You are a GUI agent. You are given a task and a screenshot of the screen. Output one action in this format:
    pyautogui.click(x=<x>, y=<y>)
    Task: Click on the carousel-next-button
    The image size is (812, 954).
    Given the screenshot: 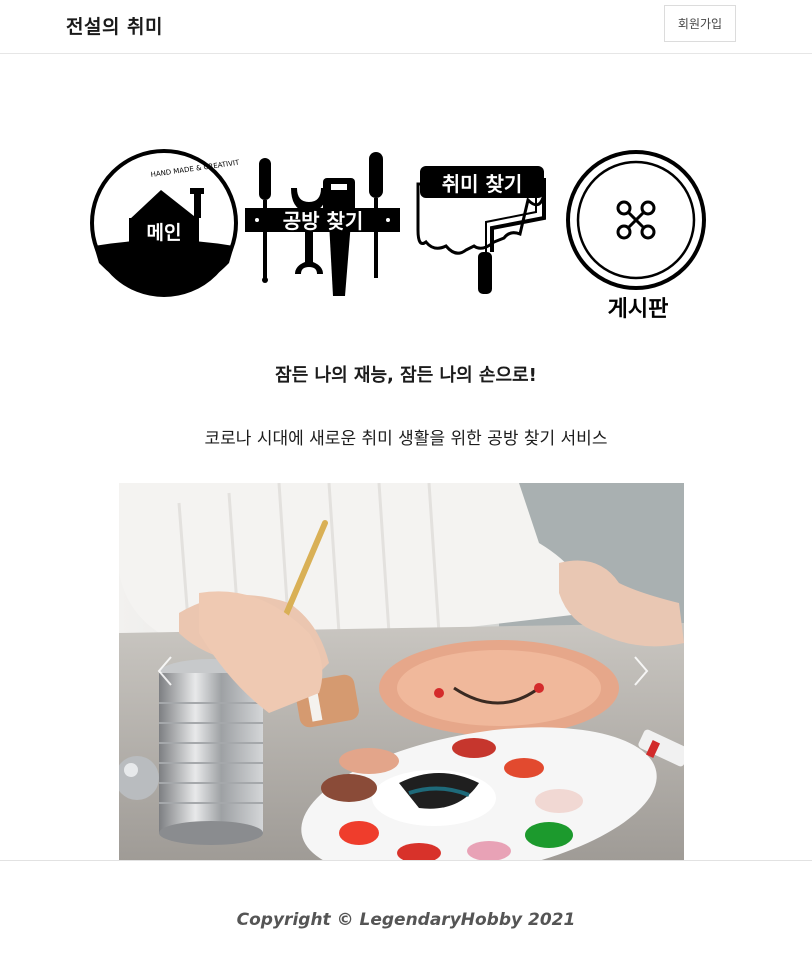 What is the action you would take?
    pyautogui.click(x=641, y=671)
    